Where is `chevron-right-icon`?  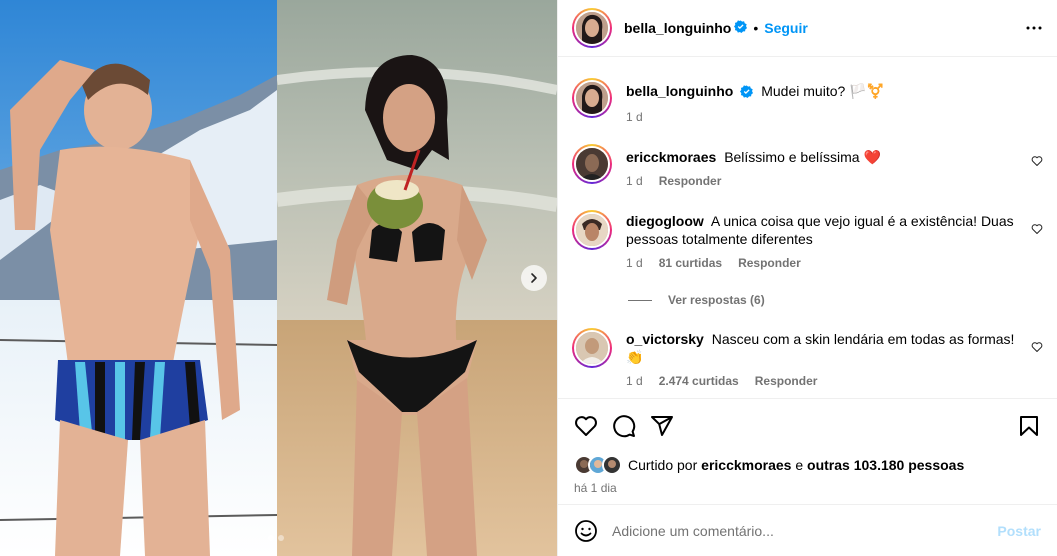 chevron-right-icon is located at coordinates (534, 278).